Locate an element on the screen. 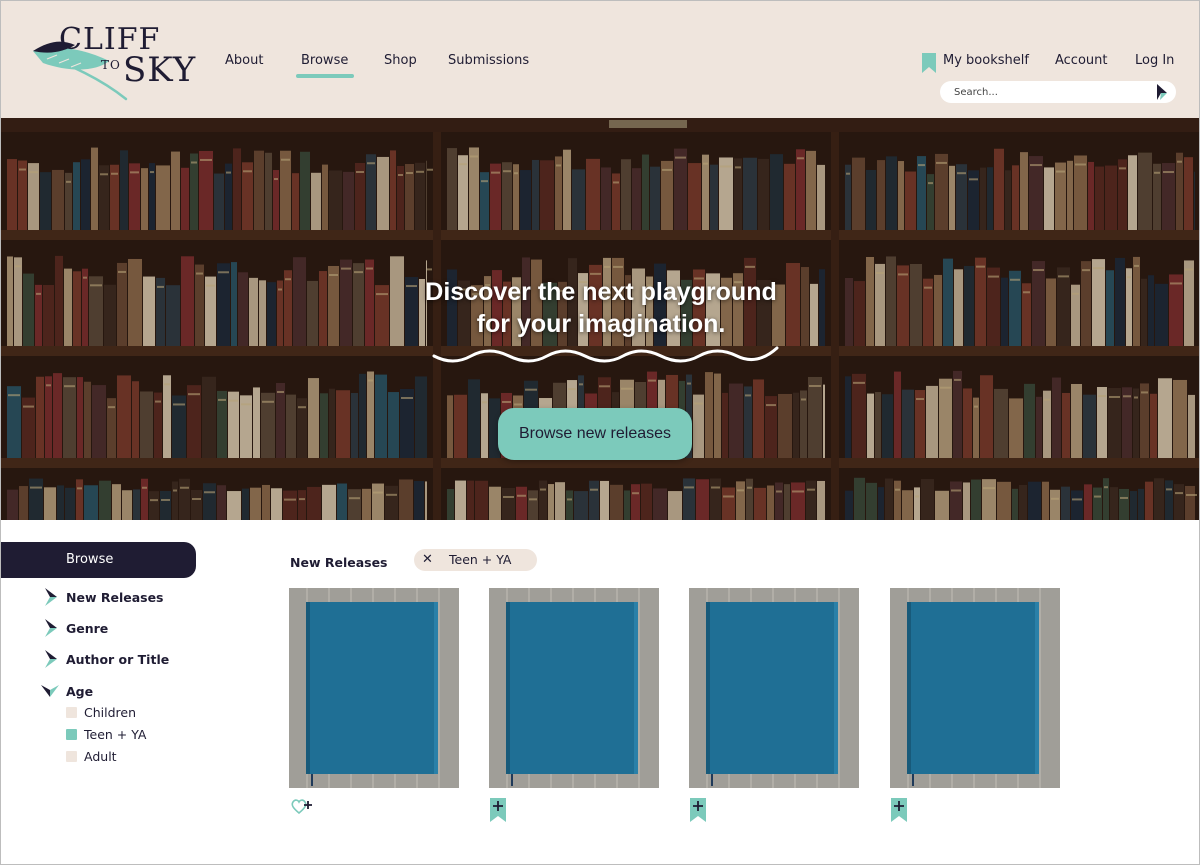 This screenshot has width=1200, height=865. logo-text-sky: SKY is located at coordinates (160, 70).